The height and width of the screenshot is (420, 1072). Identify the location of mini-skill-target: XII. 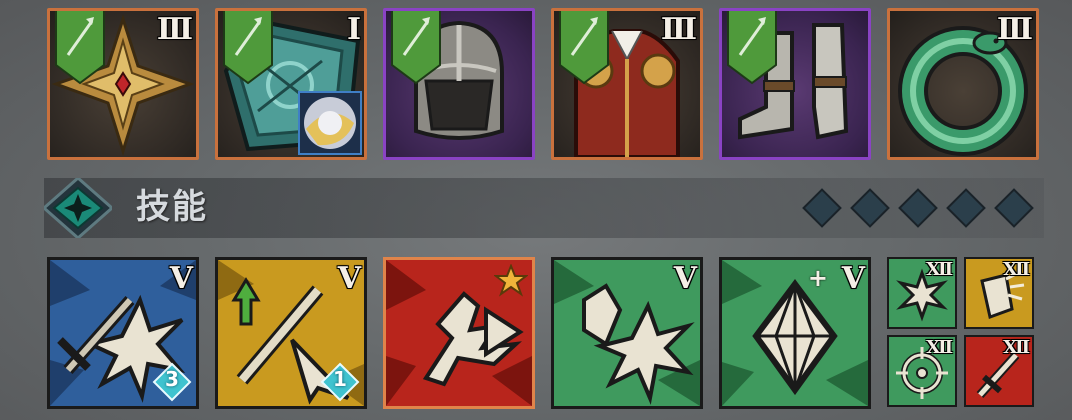
(922, 371).